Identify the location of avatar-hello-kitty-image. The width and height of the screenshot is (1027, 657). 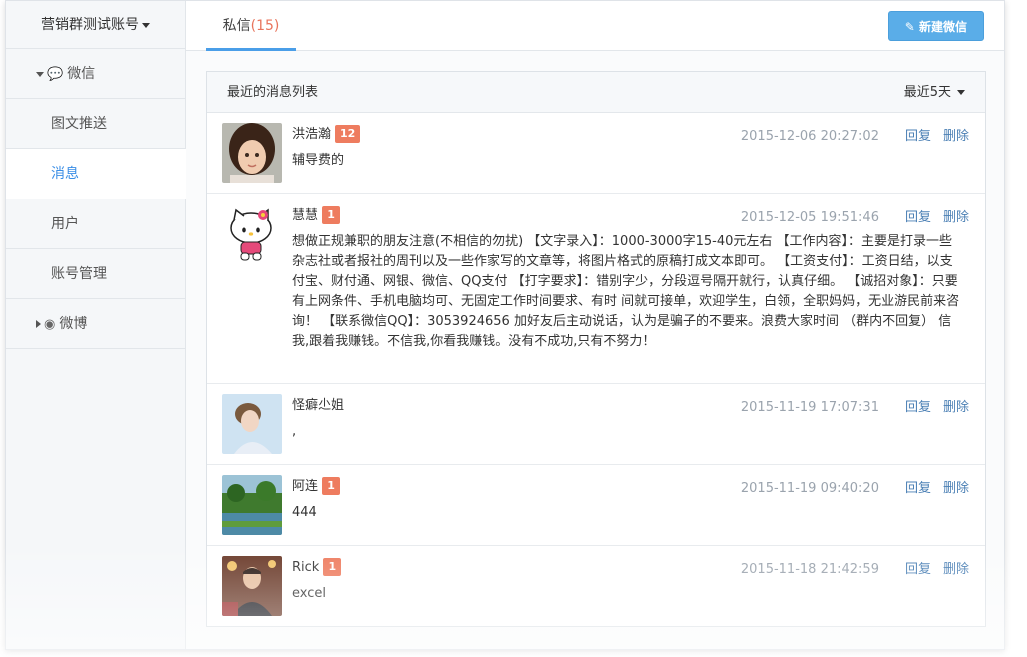
(252, 234).